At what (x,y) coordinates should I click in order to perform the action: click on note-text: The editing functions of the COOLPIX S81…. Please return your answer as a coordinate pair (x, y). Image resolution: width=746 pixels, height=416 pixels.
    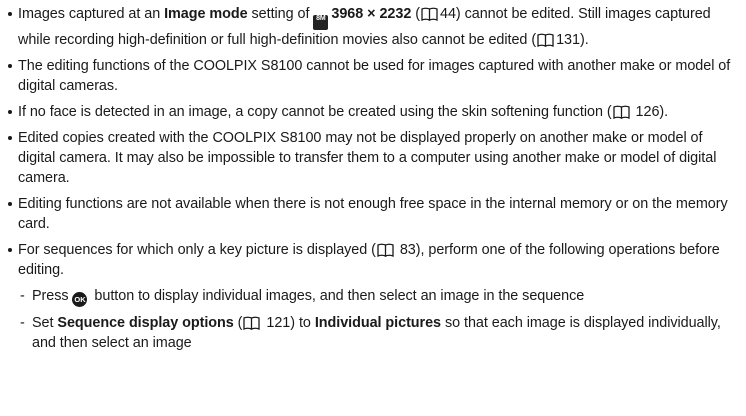
    Looking at the image, I should click on (374, 76).